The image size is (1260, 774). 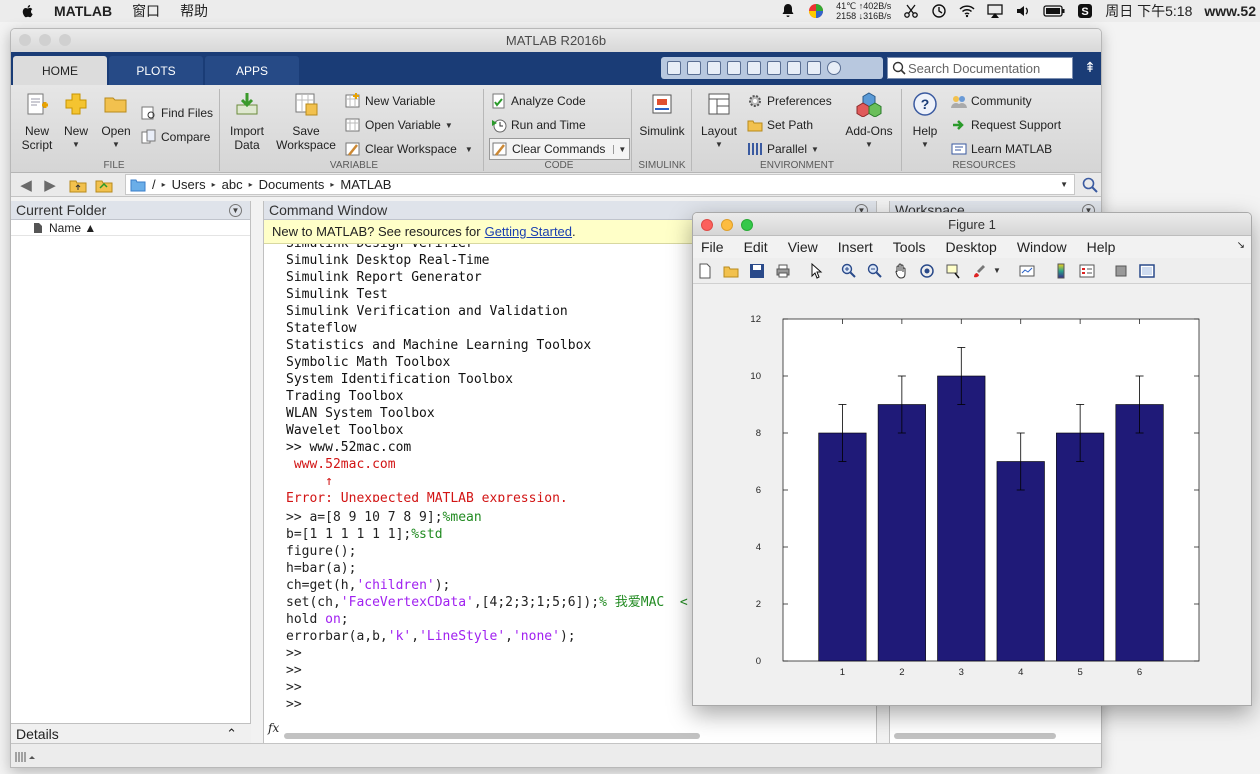 I want to click on chevron-up-icon: ⌃, so click(x=231, y=734).